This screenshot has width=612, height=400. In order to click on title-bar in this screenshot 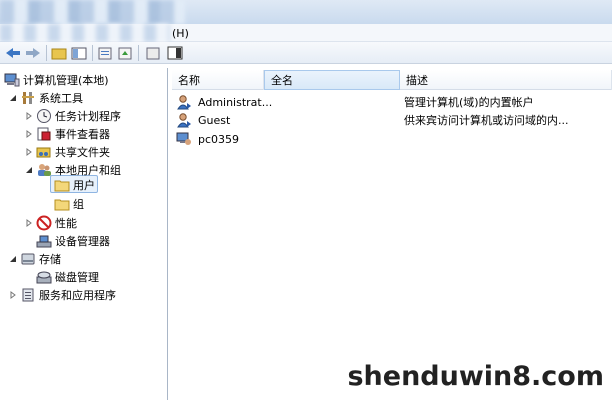, I will do `click(306, 12)`.